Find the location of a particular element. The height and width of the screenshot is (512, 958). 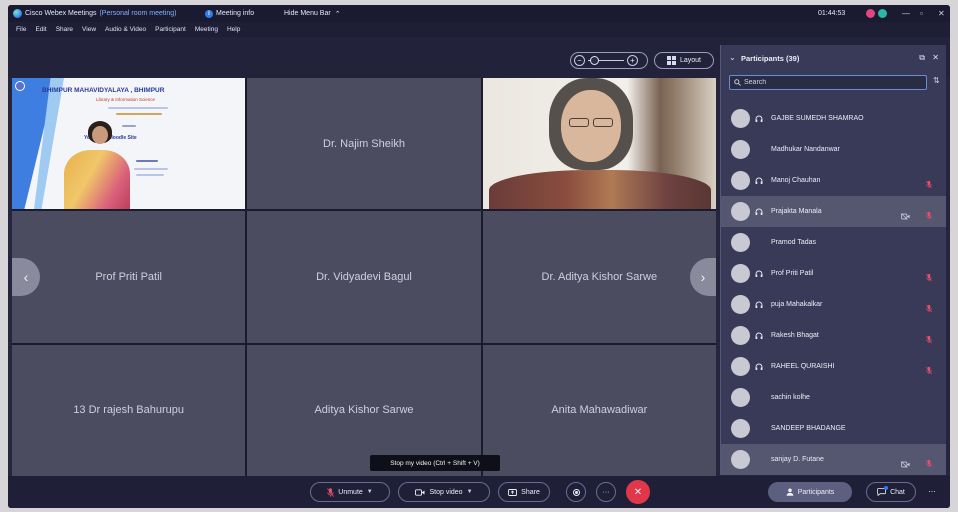

meeting-timer: 01:44:53 is located at coordinates (832, 13).